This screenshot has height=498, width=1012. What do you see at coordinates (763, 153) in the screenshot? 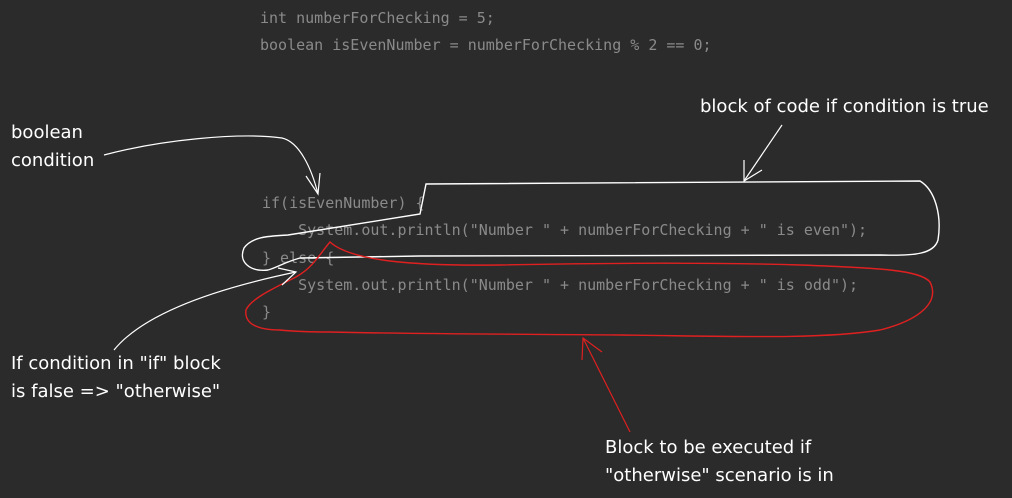
I see `true-arrow` at bounding box center [763, 153].